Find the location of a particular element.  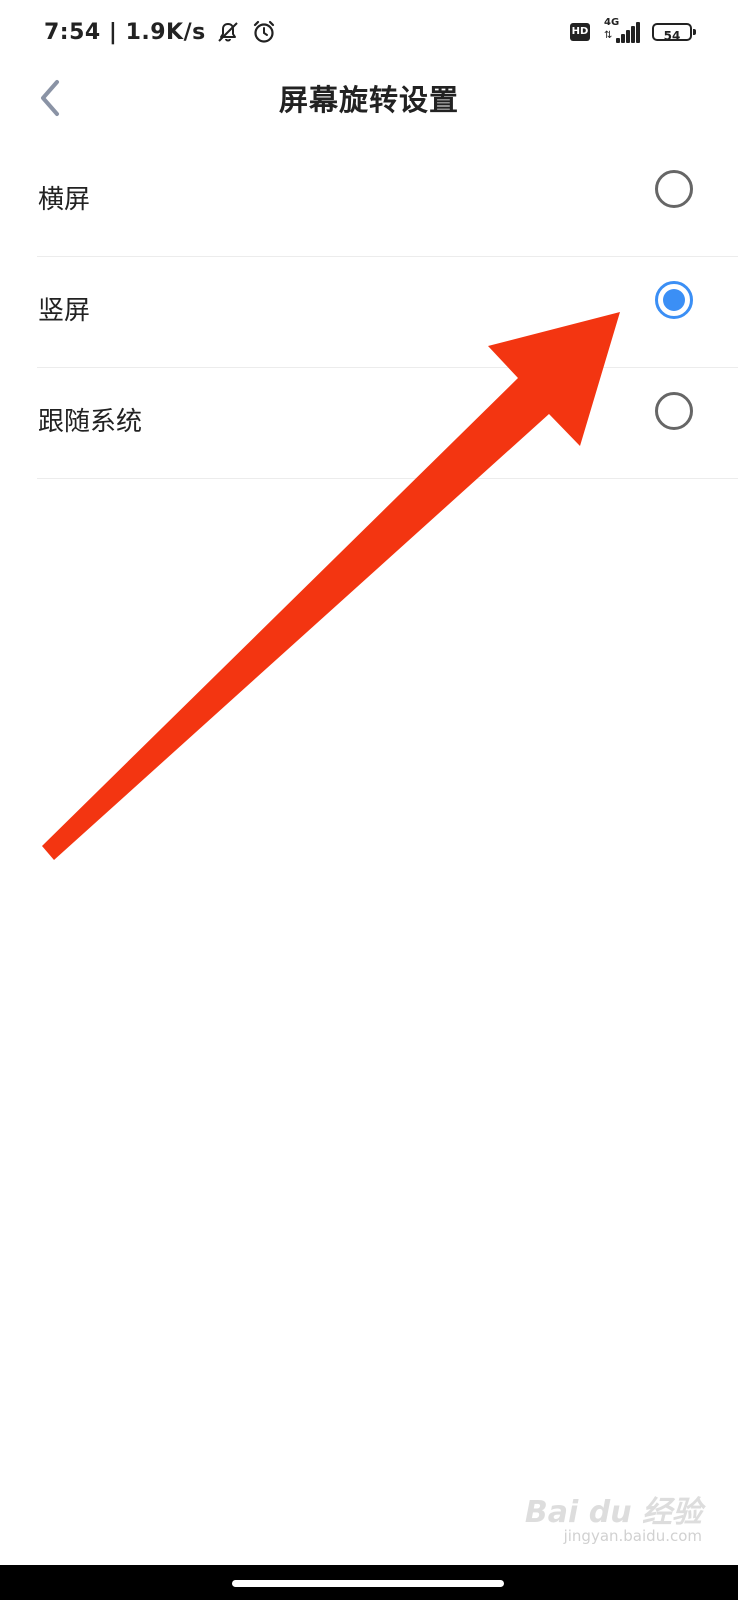

status-right: HD 4G ⇅ 54 is located at coordinates (633, 31).